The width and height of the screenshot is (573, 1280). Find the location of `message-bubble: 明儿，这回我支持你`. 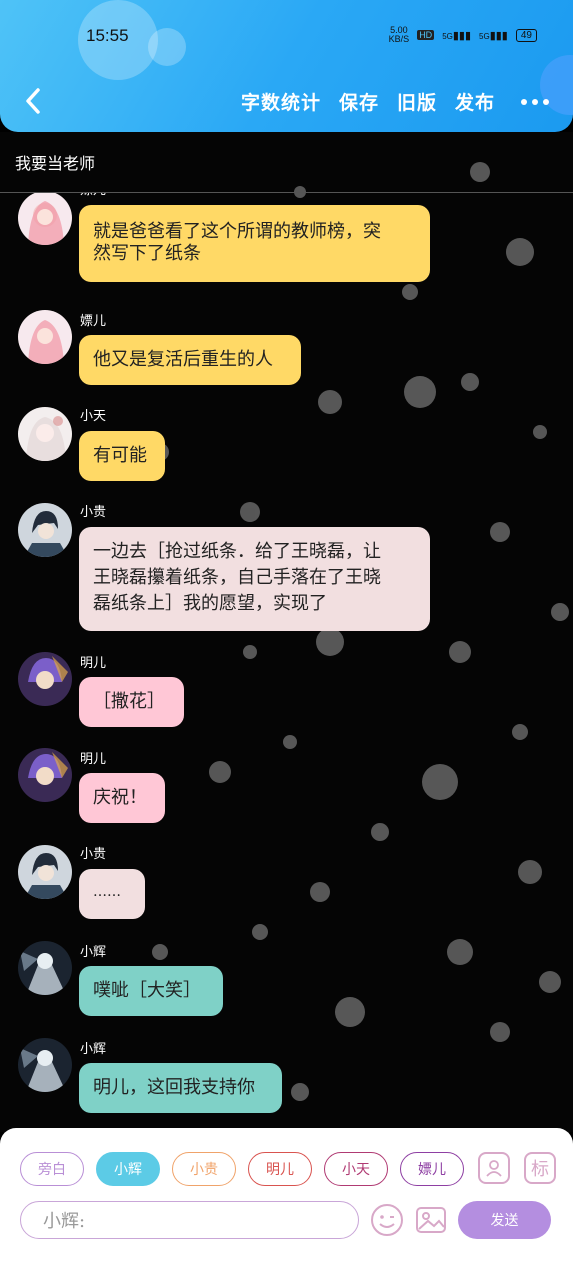

message-bubble: 明儿，这回我支持你 is located at coordinates (180, 1088).